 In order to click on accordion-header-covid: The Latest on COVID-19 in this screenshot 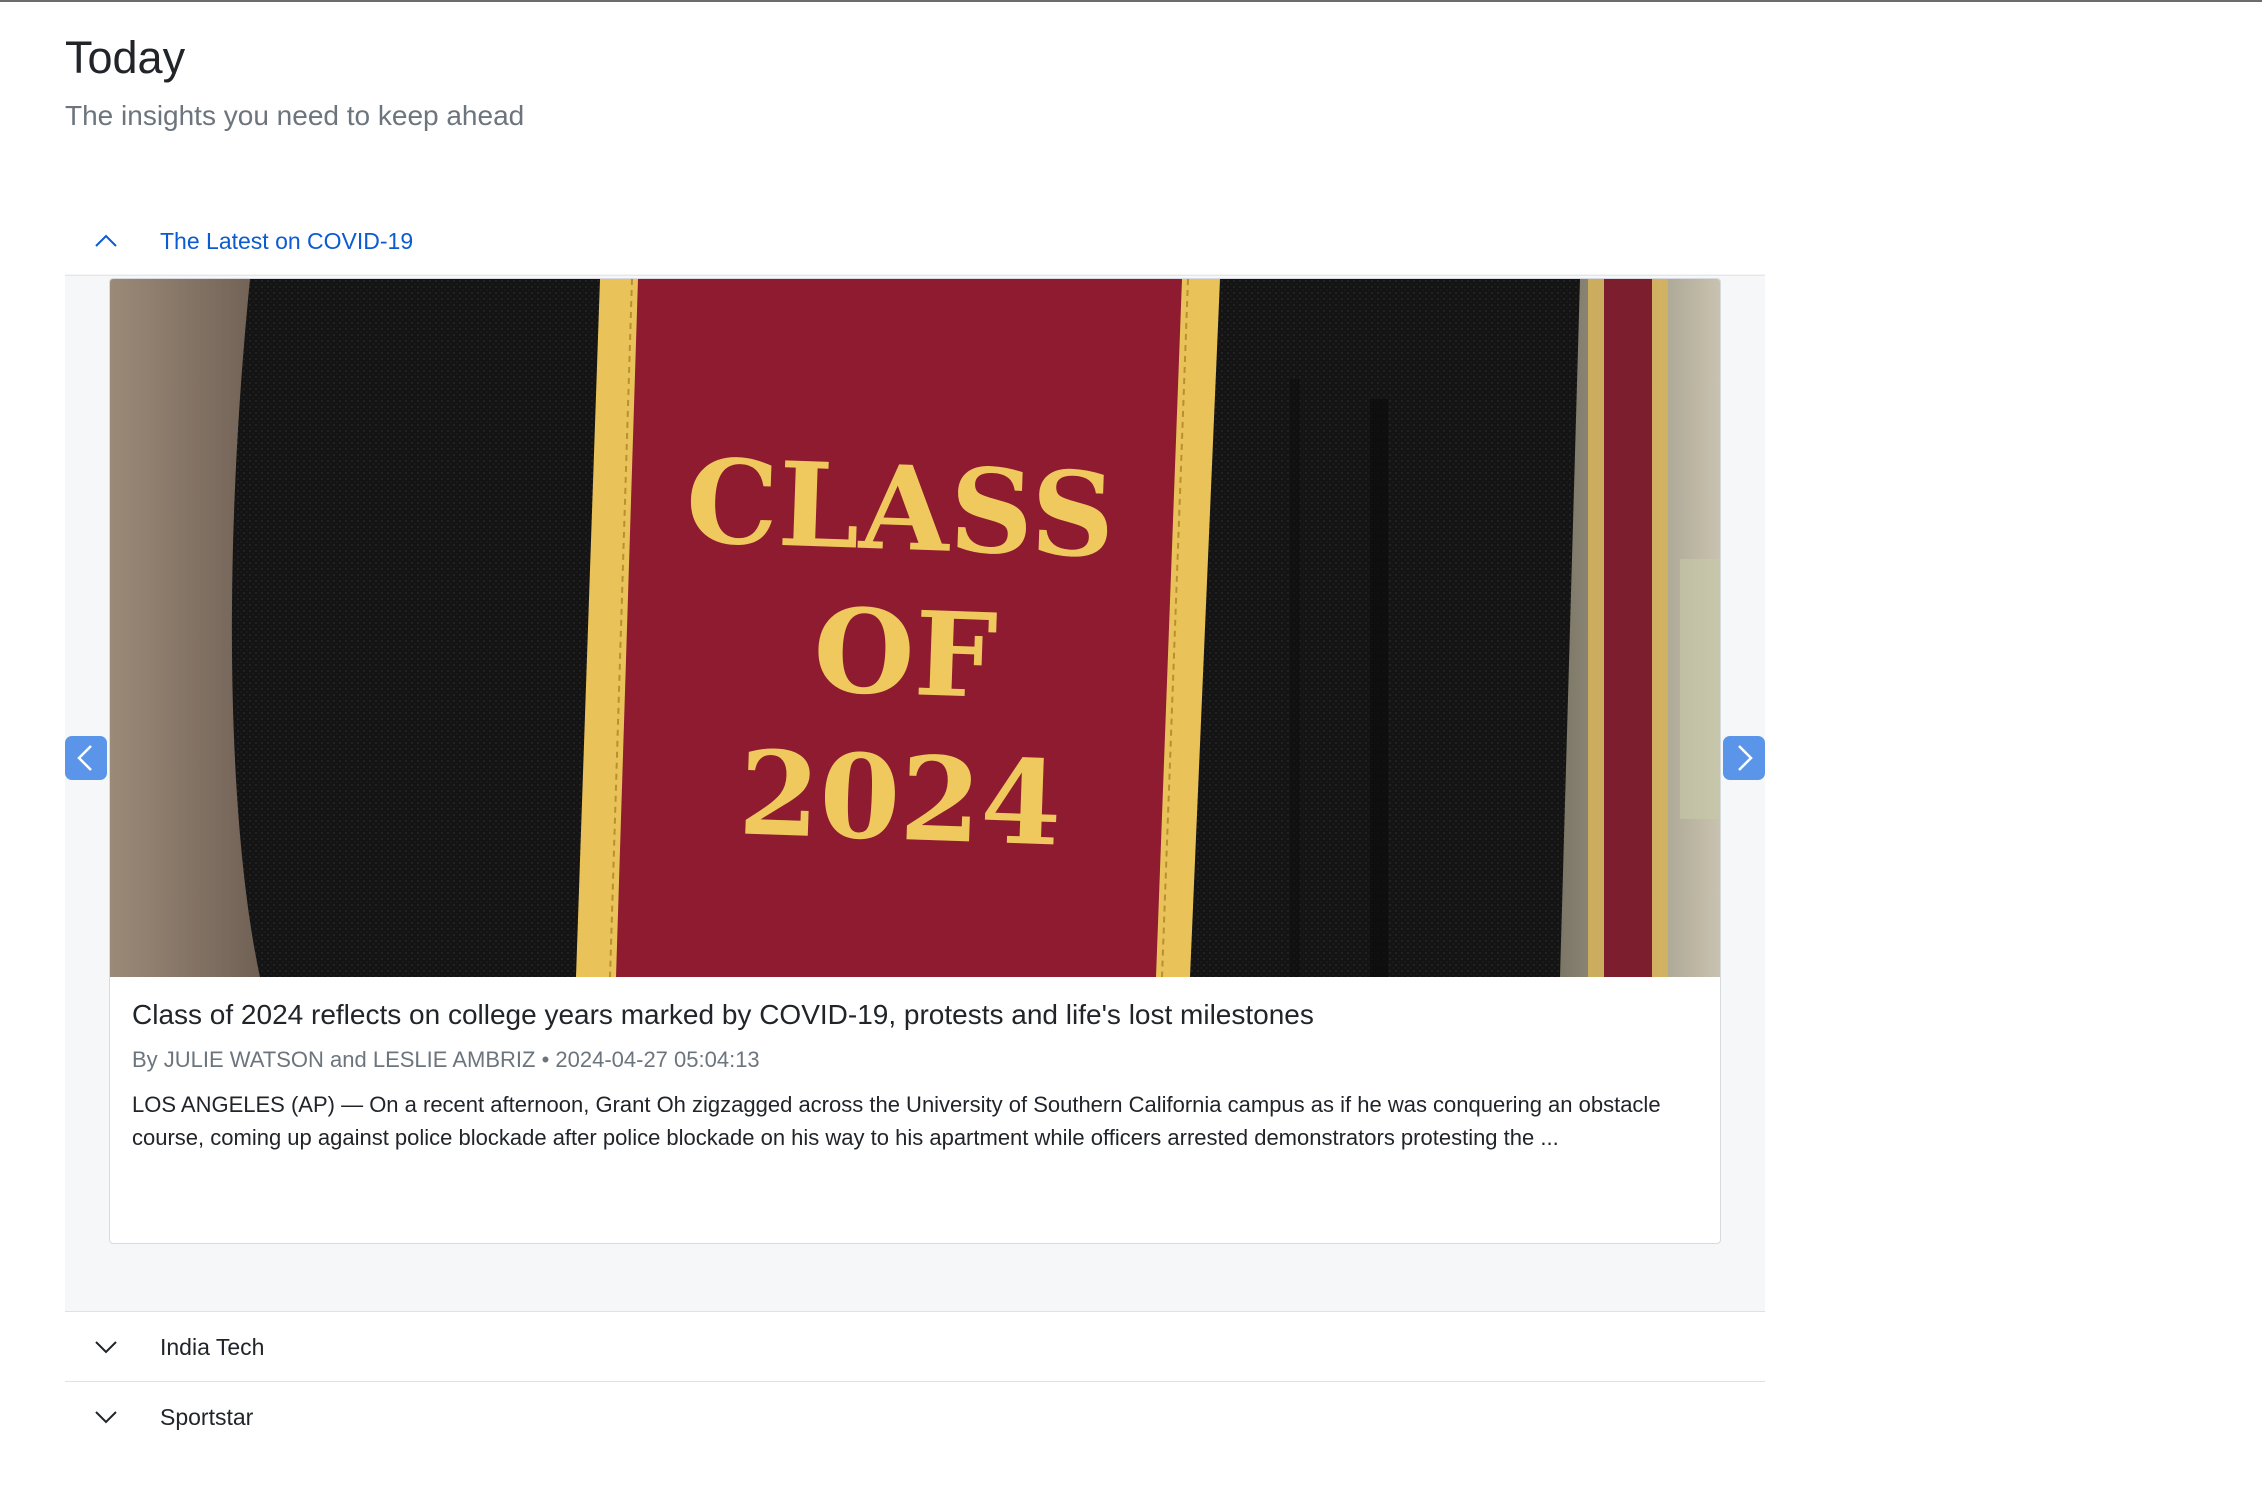, I will do `click(915, 241)`.